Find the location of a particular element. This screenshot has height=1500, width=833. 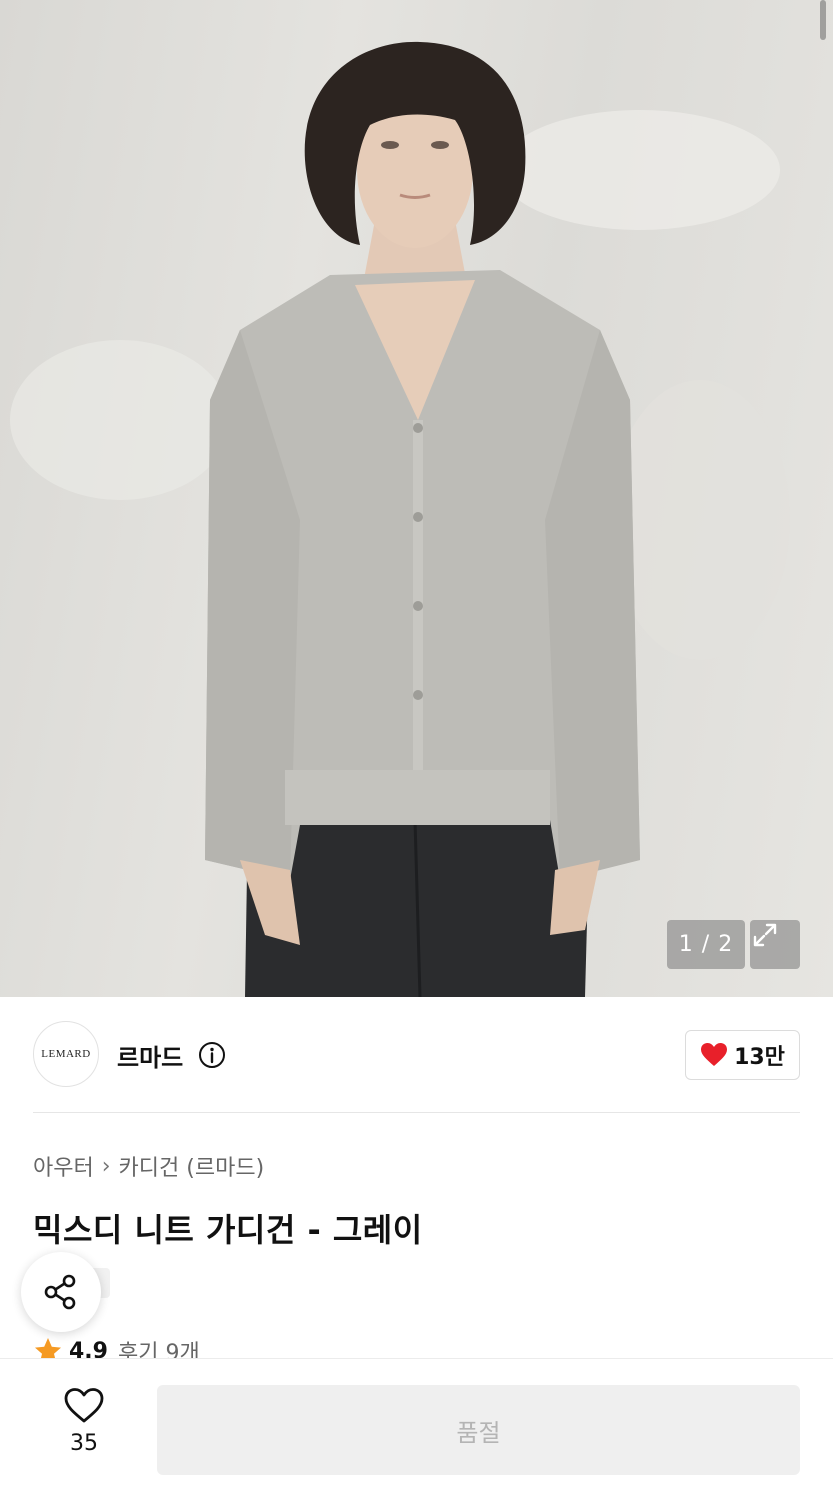

product-title: 믹스디 니트 가디건 - 그레이 is located at coordinates (228, 1230).